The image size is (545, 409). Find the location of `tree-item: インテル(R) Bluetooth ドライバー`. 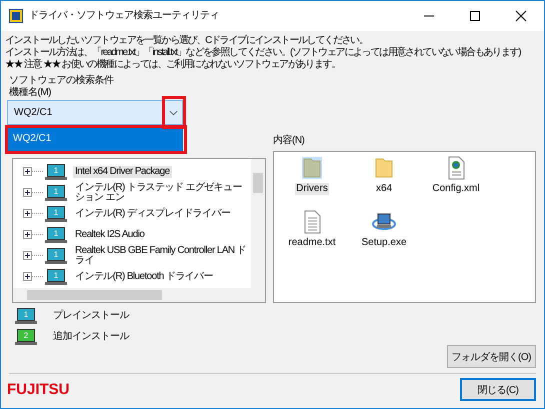

tree-item: インテル(R) Bluetooth ドライバー is located at coordinates (144, 276).